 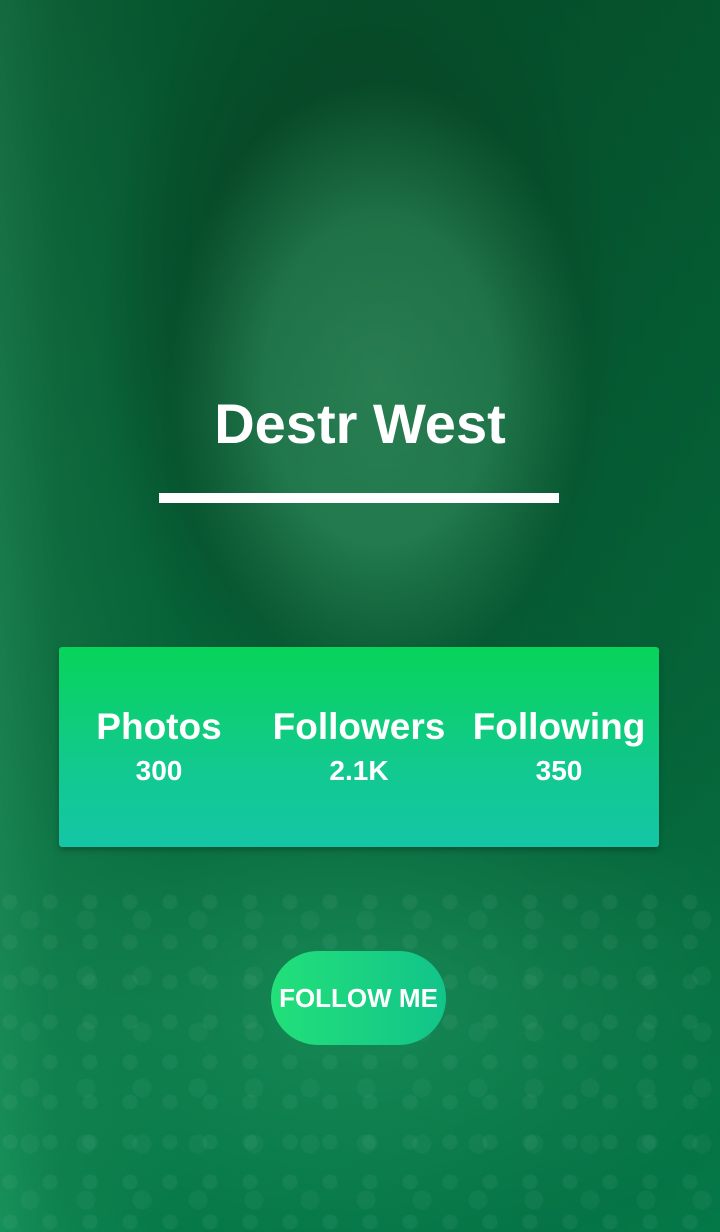 I want to click on name-divider, so click(x=359, y=498).